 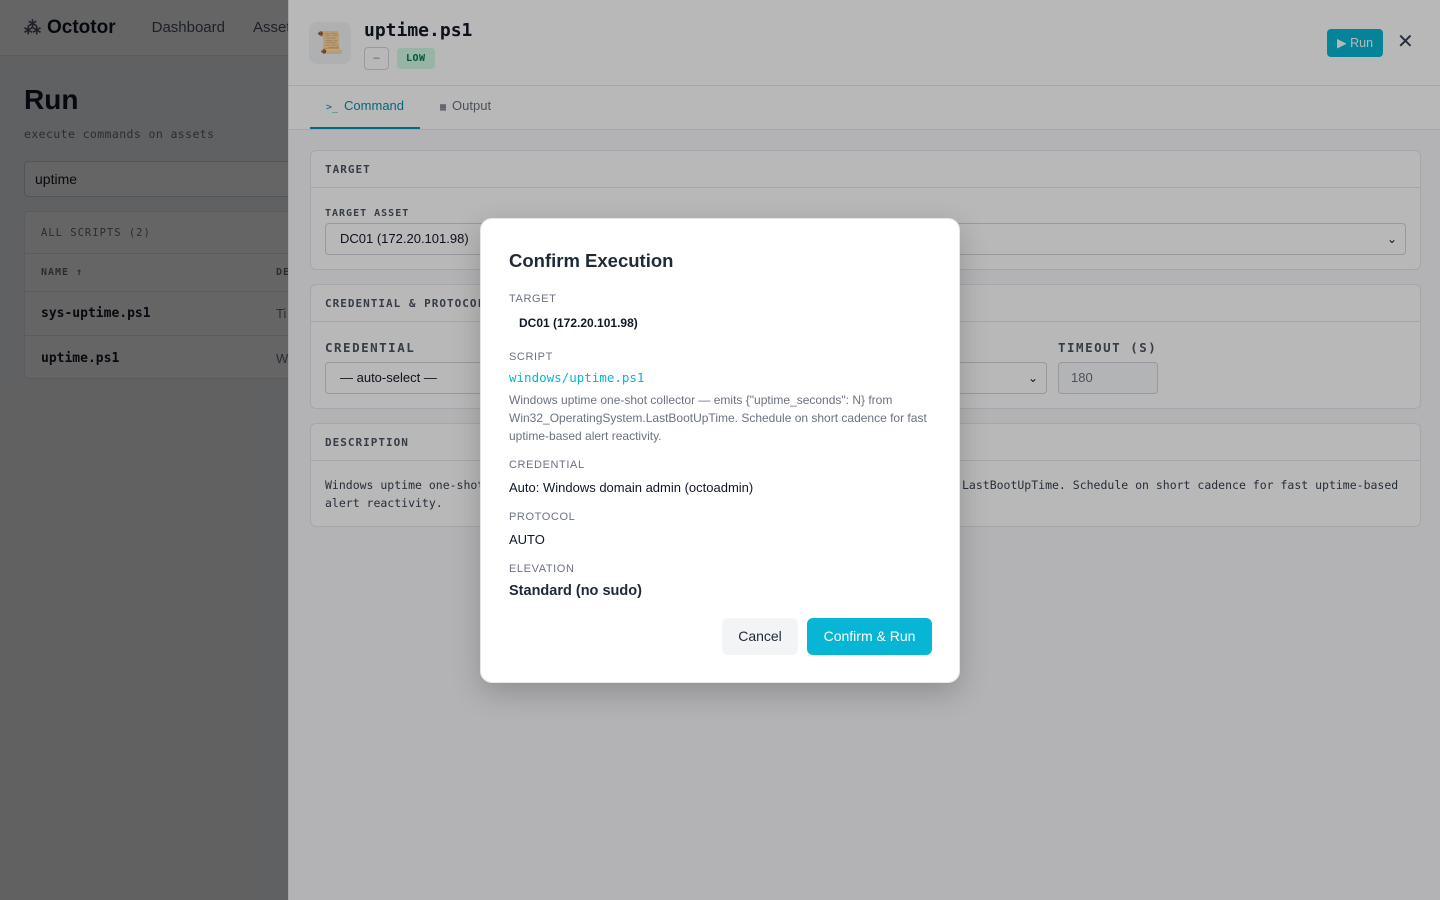 I want to click on dialog-title: Confirm Execution, so click(x=591, y=260).